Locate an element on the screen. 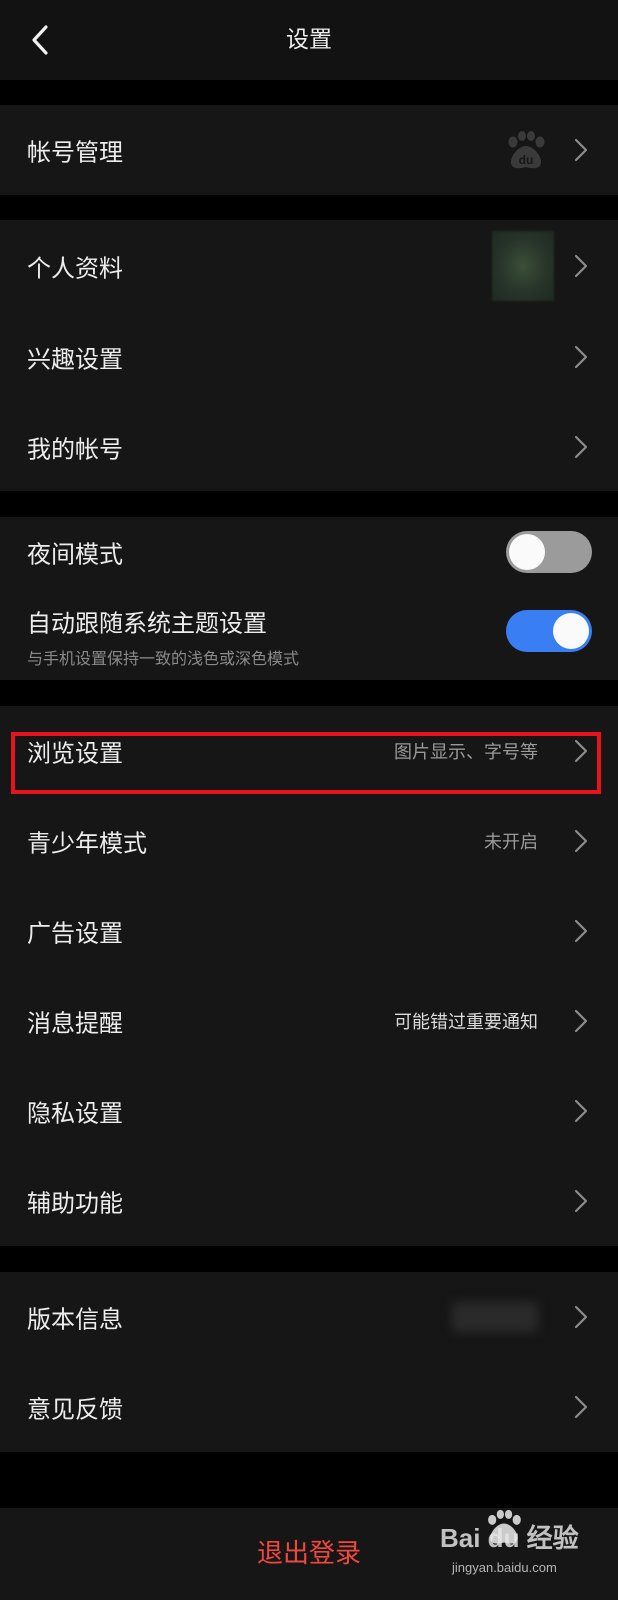 This screenshot has height=1600, width=618. message-reminder-row: 消息提醒 可能错过重要通知 is located at coordinates (309, 1021).